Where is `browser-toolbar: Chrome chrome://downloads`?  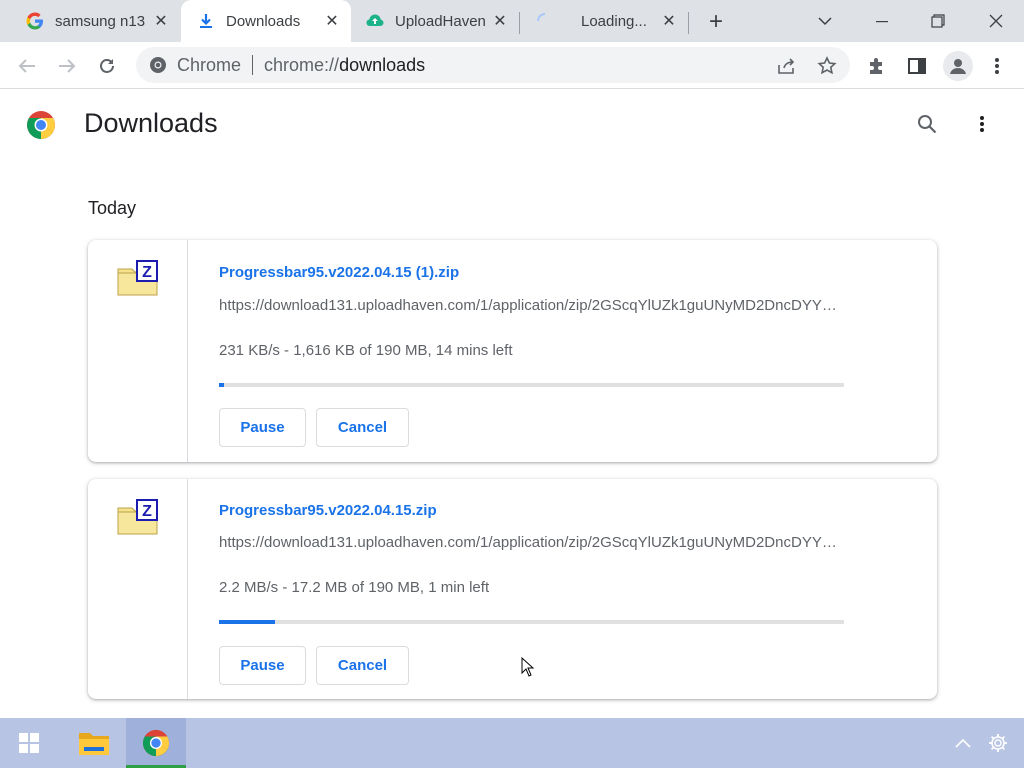 browser-toolbar: Chrome chrome://downloads is located at coordinates (512, 65).